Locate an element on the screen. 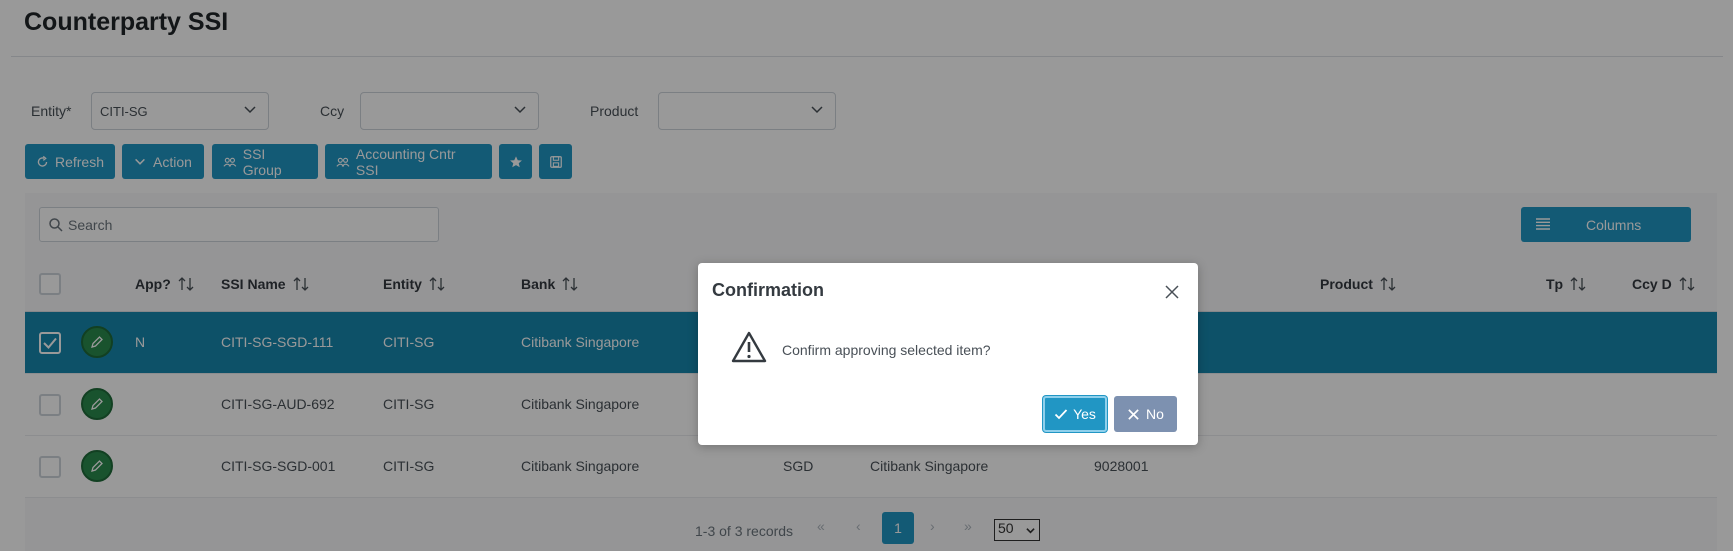 This screenshot has width=1733, height=551. check-icon is located at coordinates (1061, 414).